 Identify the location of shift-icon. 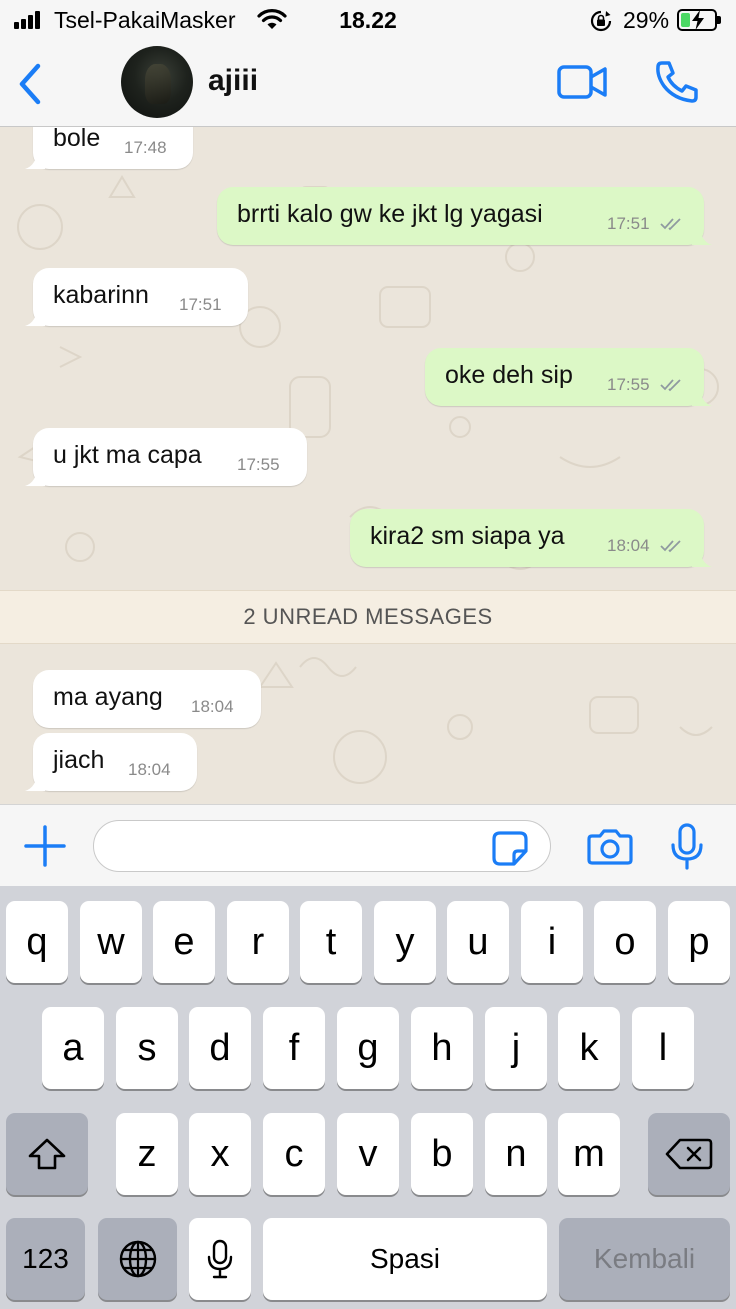
(47, 1154).